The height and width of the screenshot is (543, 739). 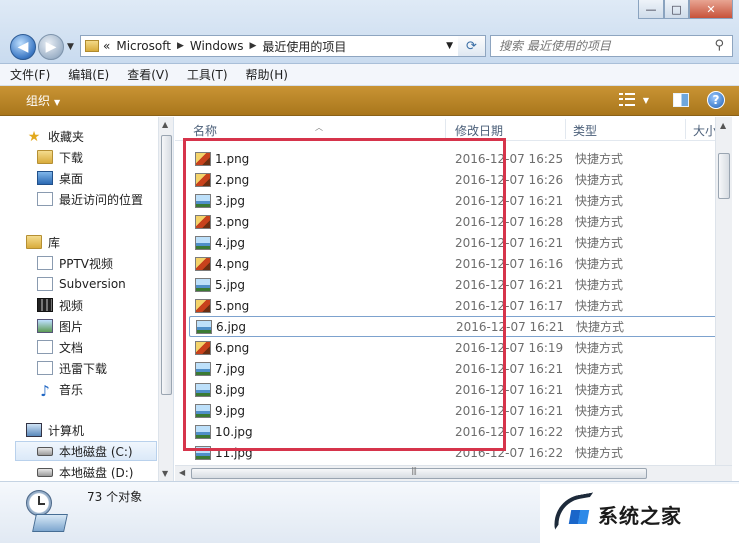 I want to click on view-options-dropdown-icon: ▼, so click(x=646, y=100).